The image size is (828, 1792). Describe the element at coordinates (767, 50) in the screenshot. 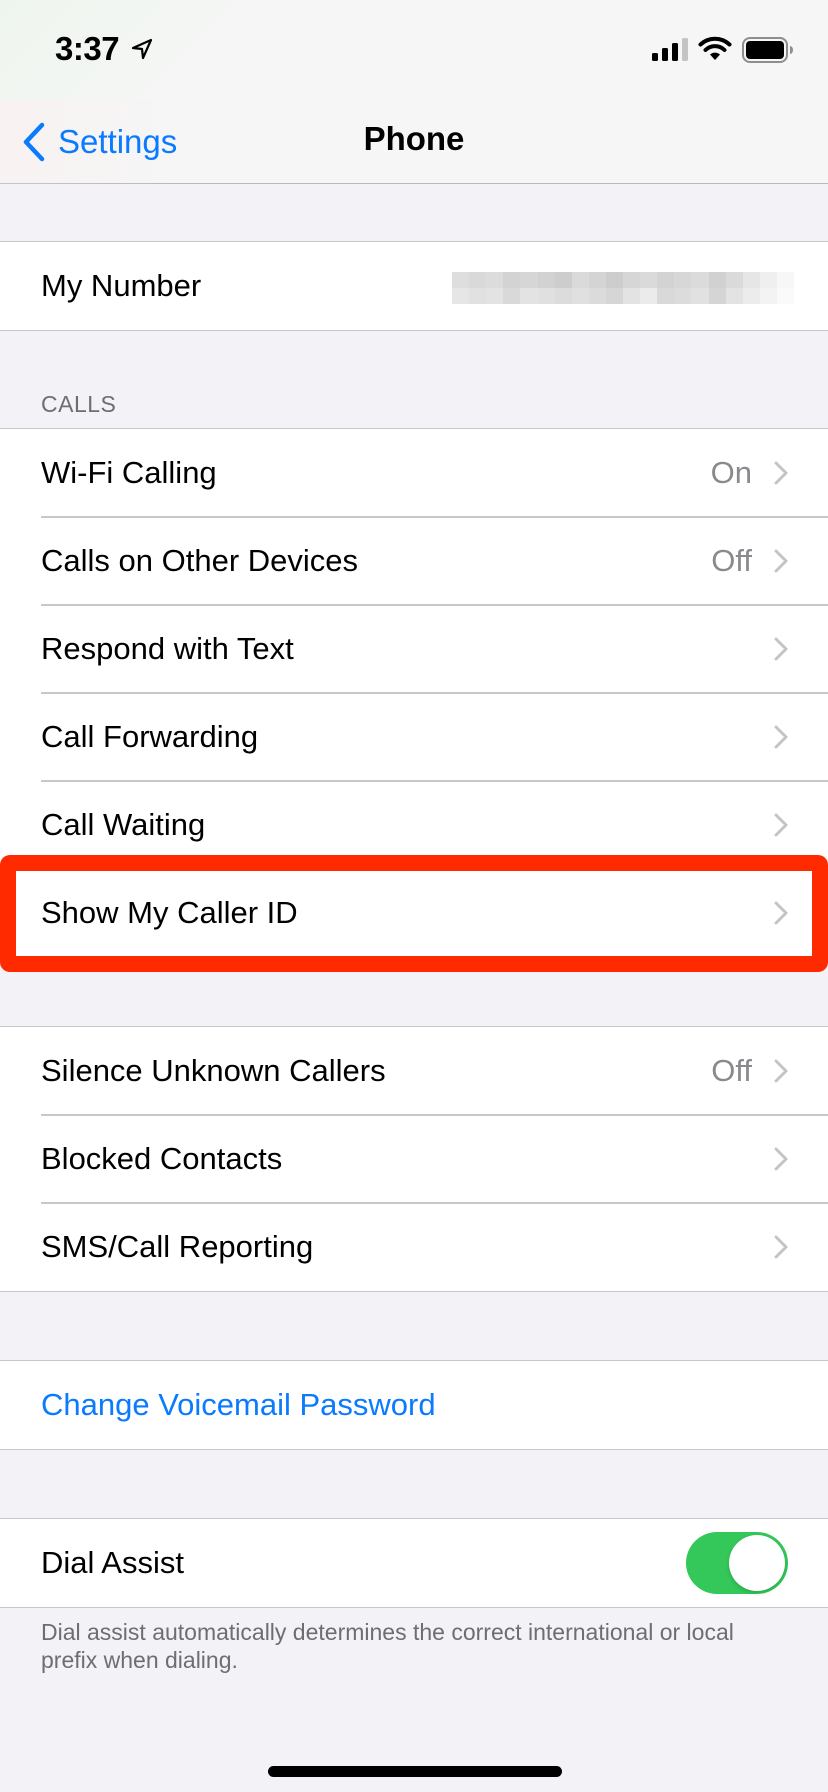

I see `battery-icon` at that location.